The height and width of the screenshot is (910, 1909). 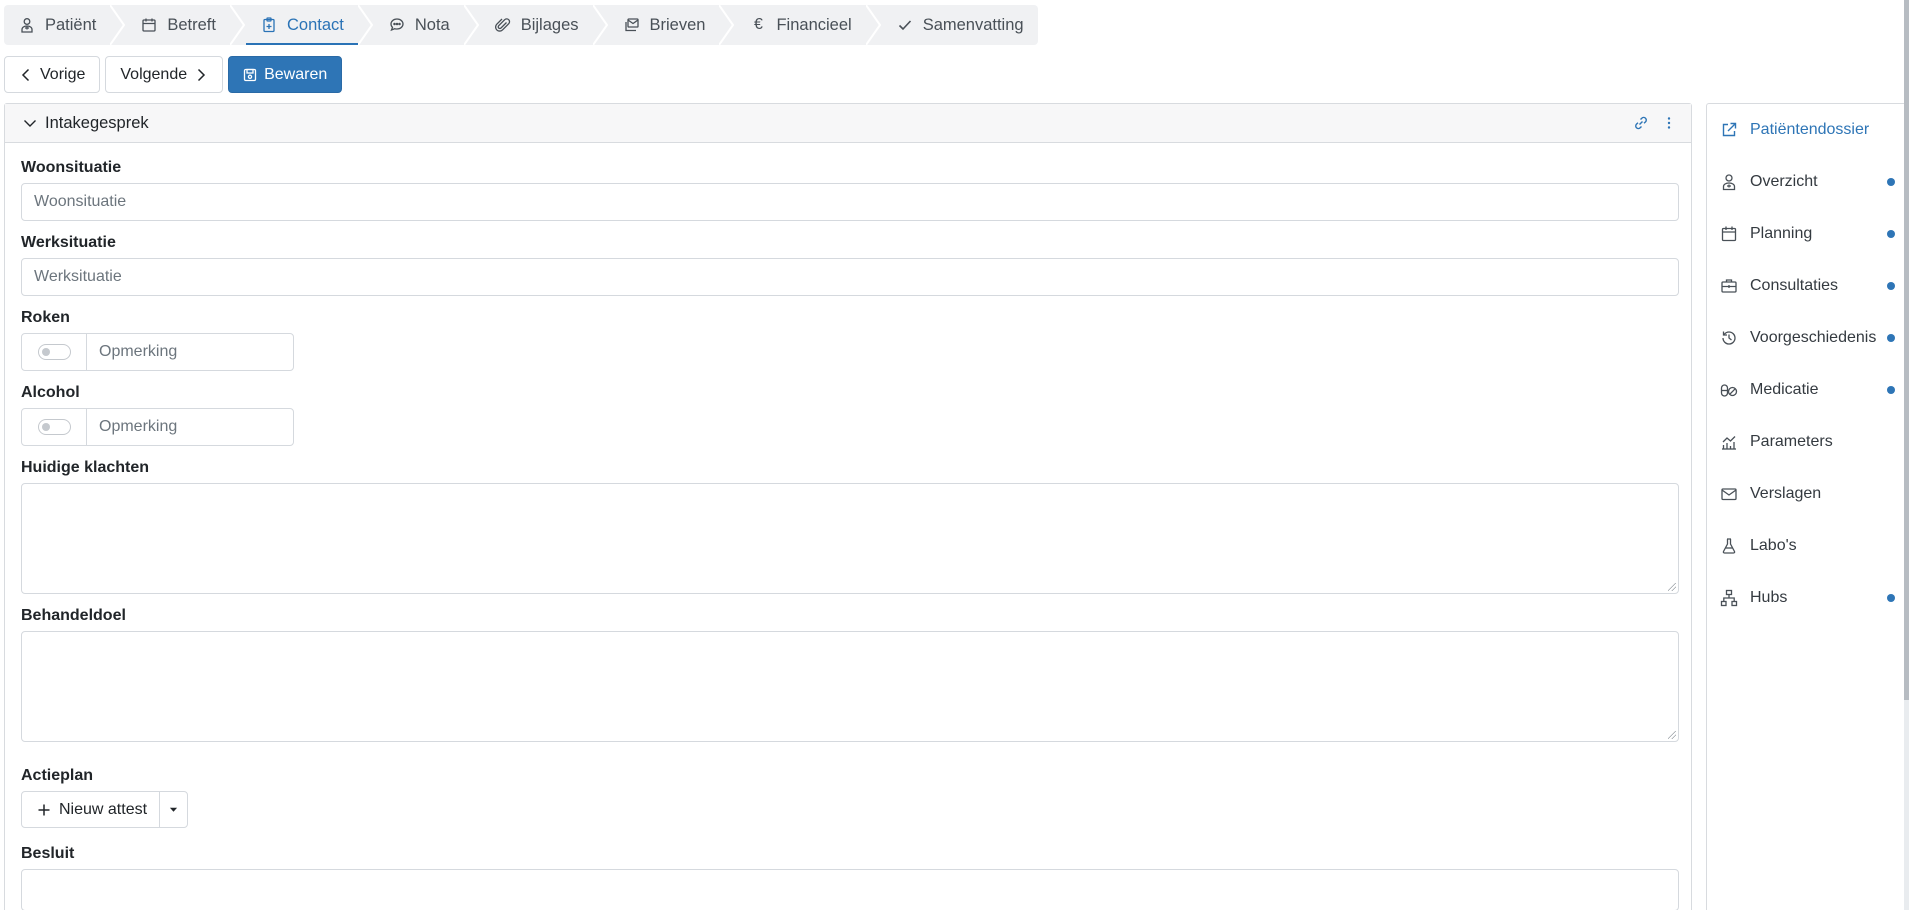 What do you see at coordinates (850, 277) in the screenshot?
I see `werksituatie-input: Werksituatie` at bounding box center [850, 277].